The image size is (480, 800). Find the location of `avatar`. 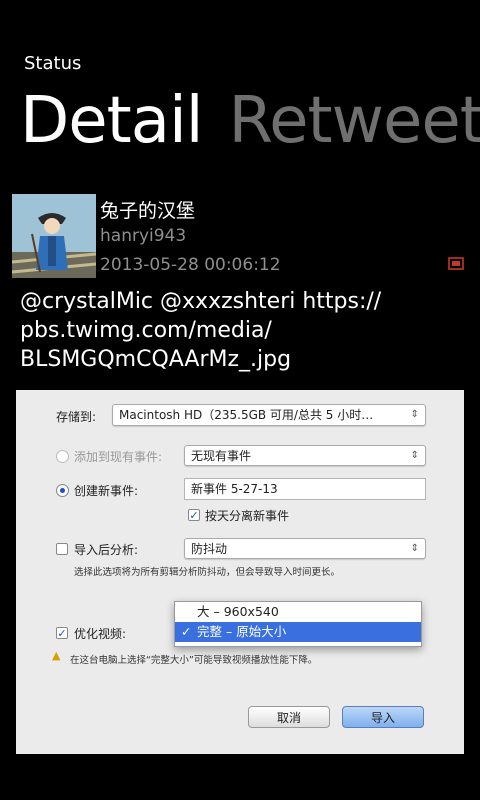

avatar is located at coordinates (54, 236).